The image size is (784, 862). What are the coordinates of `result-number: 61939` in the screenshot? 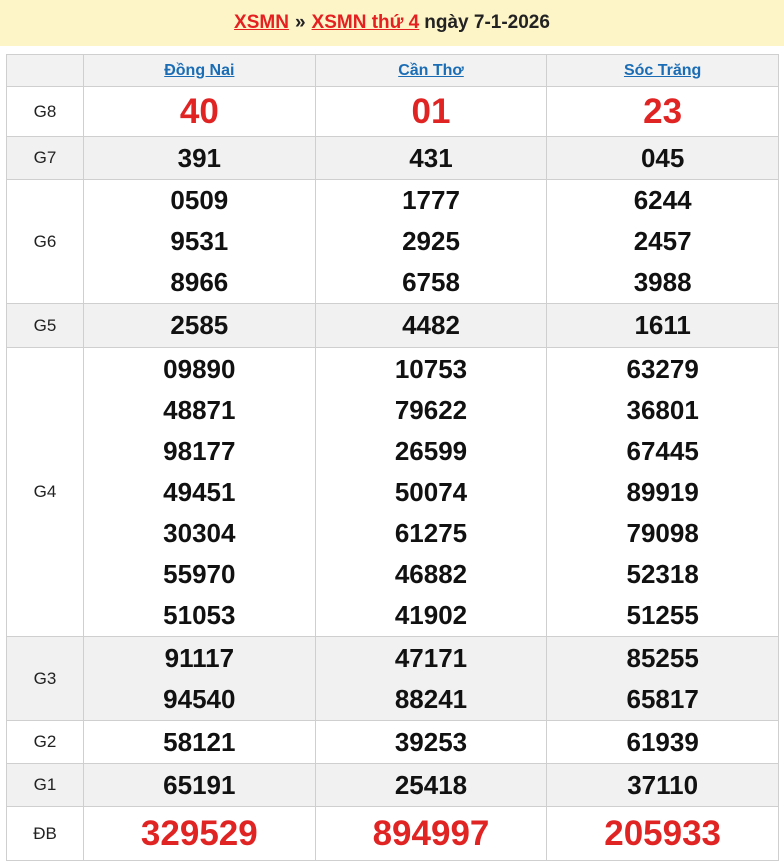 It's located at (662, 741).